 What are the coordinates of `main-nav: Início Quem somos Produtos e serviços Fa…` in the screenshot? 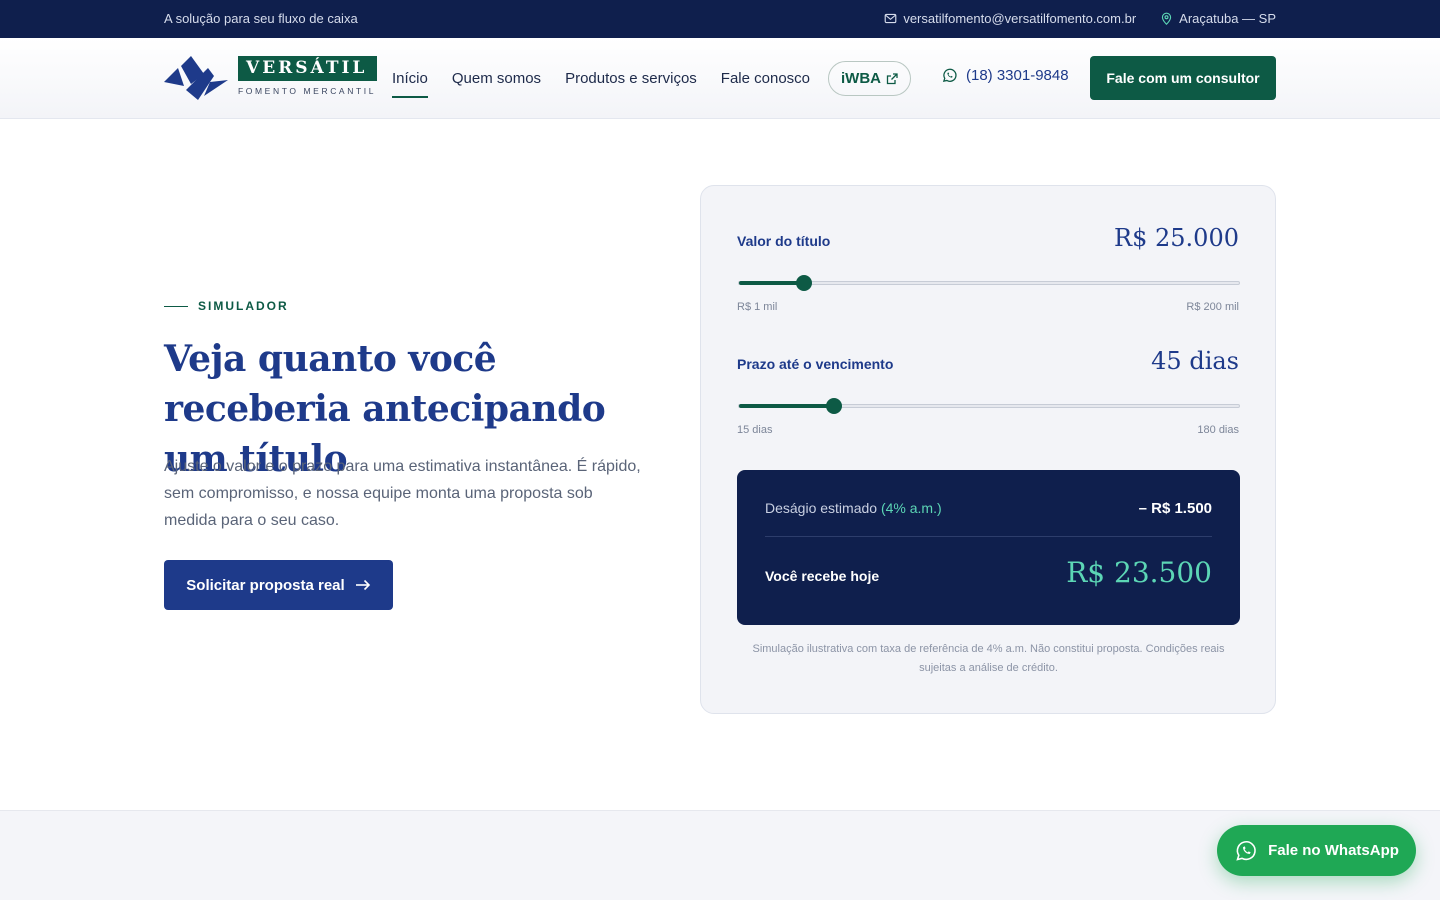 It's located at (601, 78).